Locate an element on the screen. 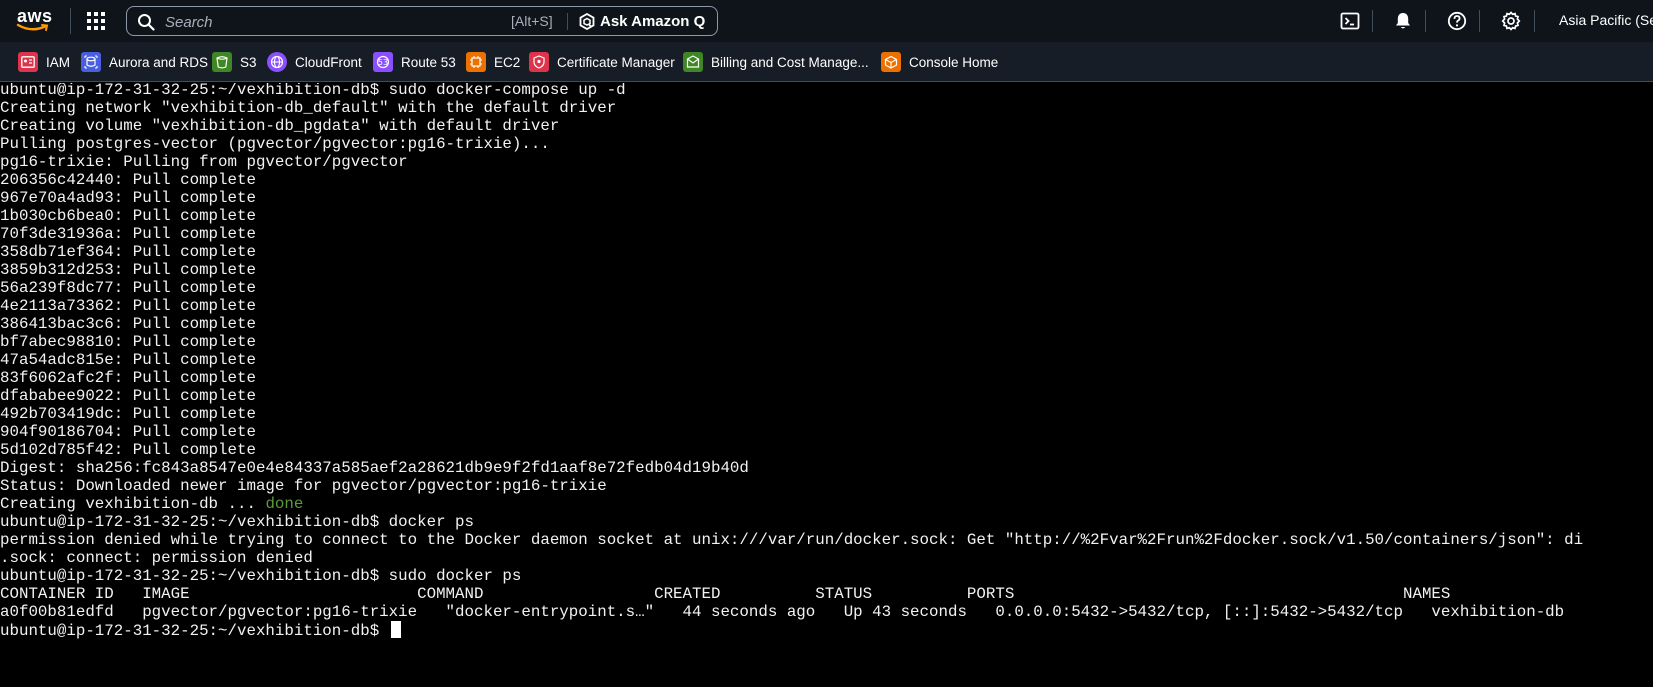 The image size is (1653, 687). iam-icon is located at coordinates (28, 62).